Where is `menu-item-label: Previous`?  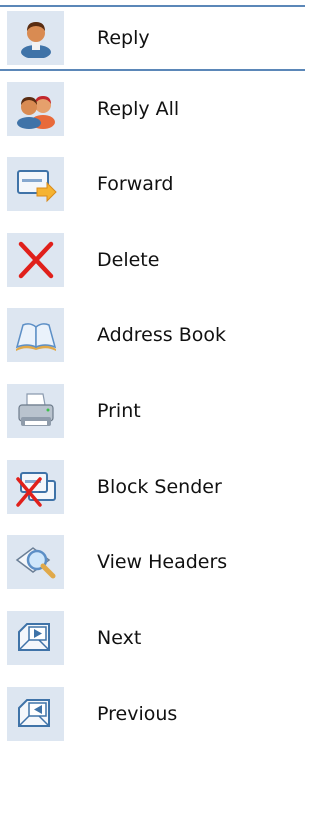
menu-item-label: Previous is located at coordinates (137, 714).